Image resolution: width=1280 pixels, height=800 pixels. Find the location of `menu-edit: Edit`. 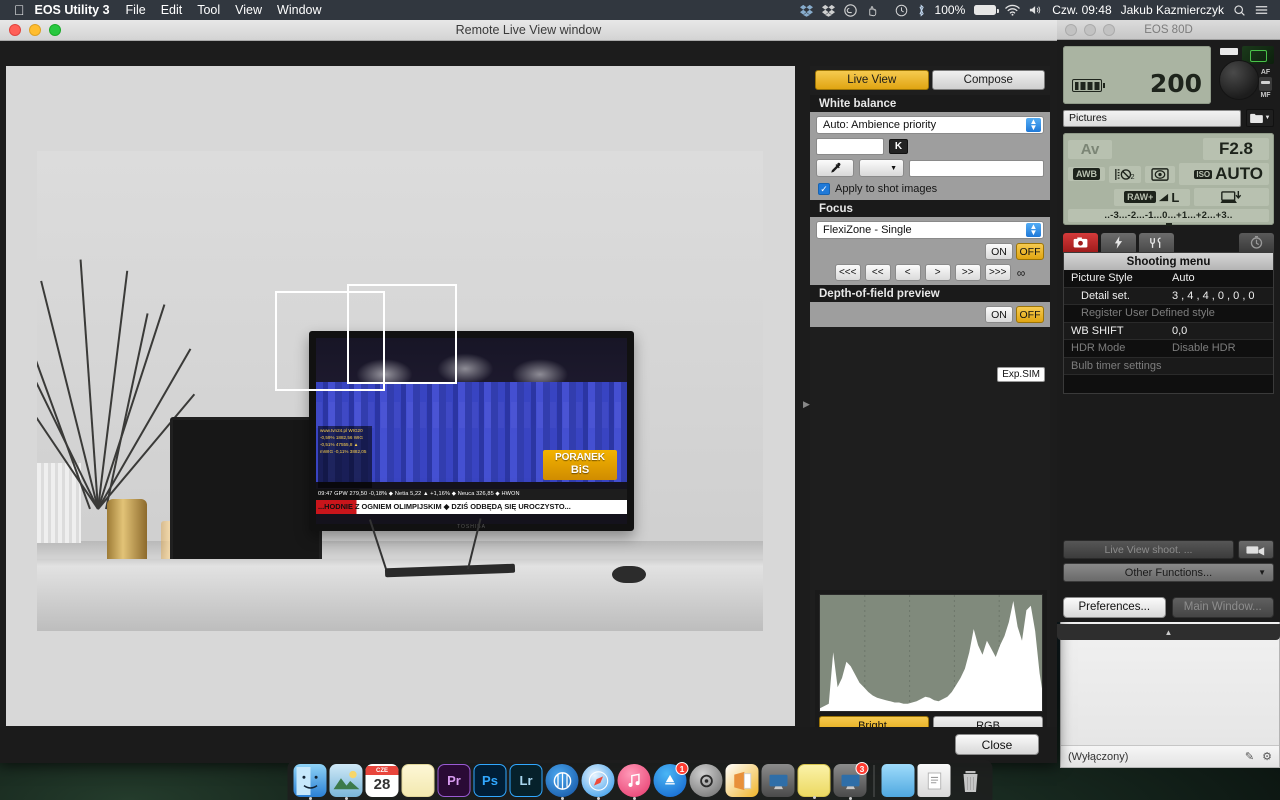

menu-edit: Edit is located at coordinates (172, 10).